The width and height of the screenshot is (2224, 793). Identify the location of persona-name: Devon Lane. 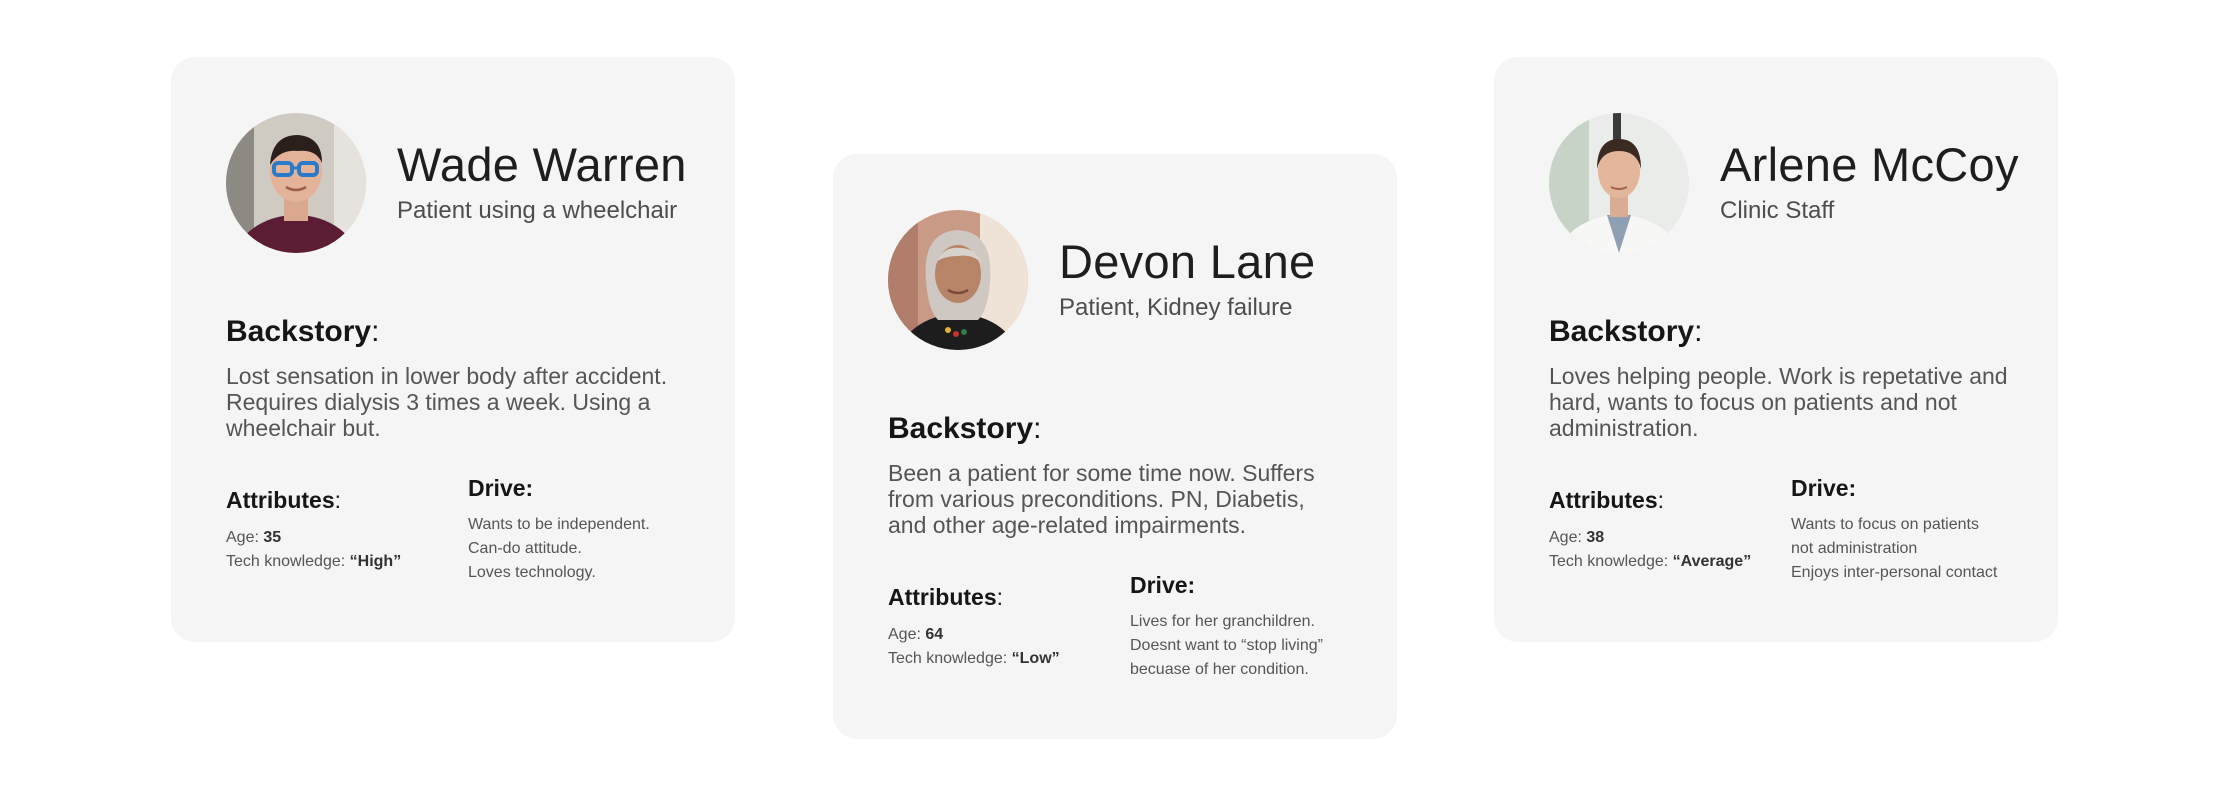
(1187, 261).